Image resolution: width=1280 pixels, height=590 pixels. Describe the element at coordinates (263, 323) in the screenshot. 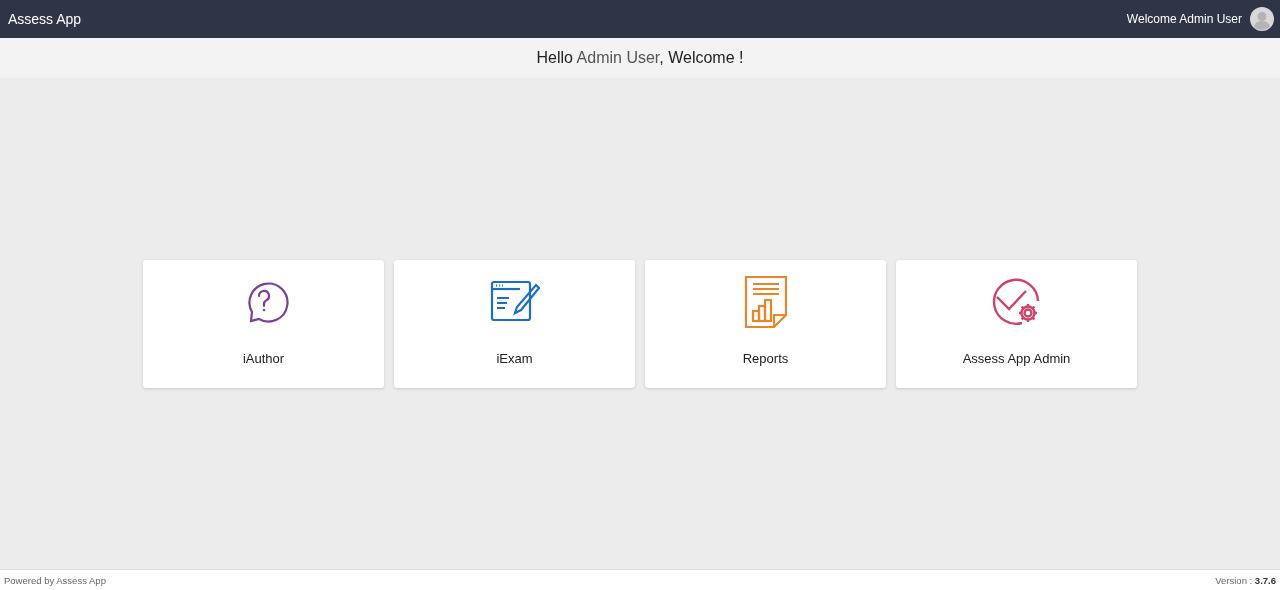

I see `app-tile: iAuthor` at that location.